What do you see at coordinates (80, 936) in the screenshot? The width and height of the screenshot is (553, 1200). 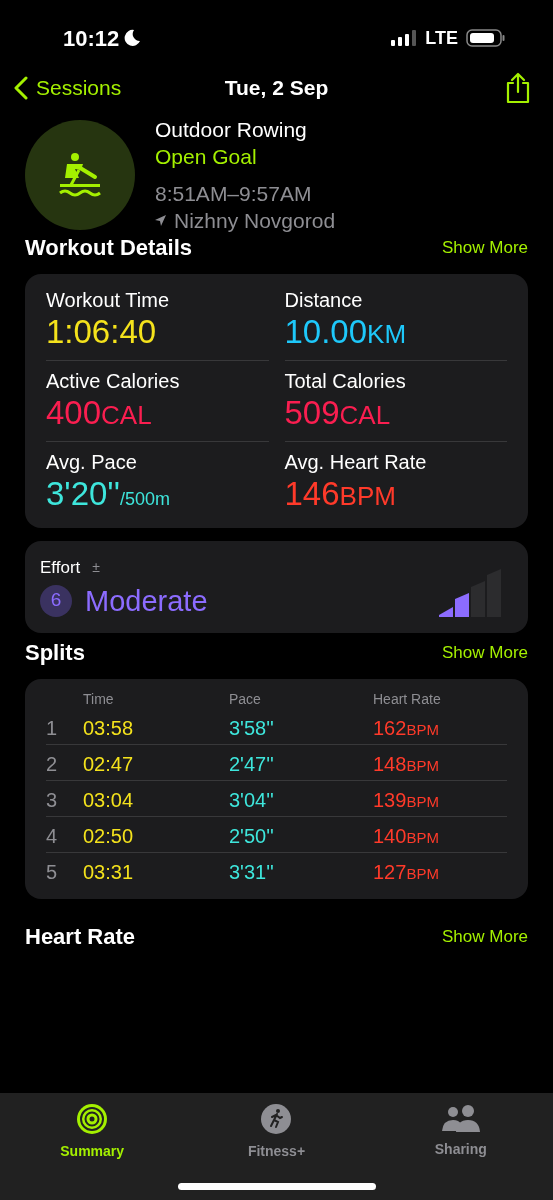 I see `section-title: Heart Rate` at bounding box center [80, 936].